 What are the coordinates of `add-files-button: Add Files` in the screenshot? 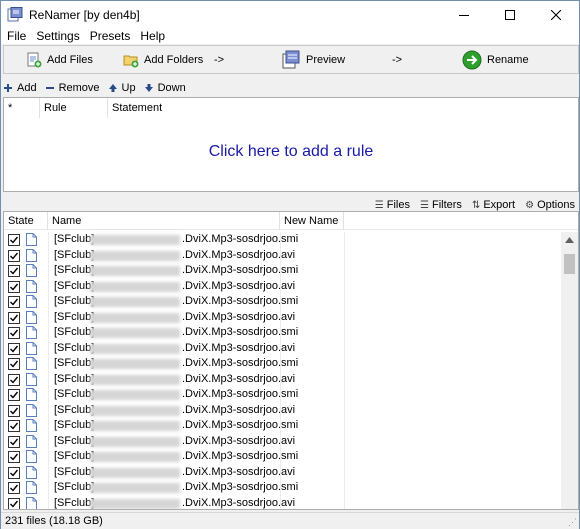 It's located at (59, 60).